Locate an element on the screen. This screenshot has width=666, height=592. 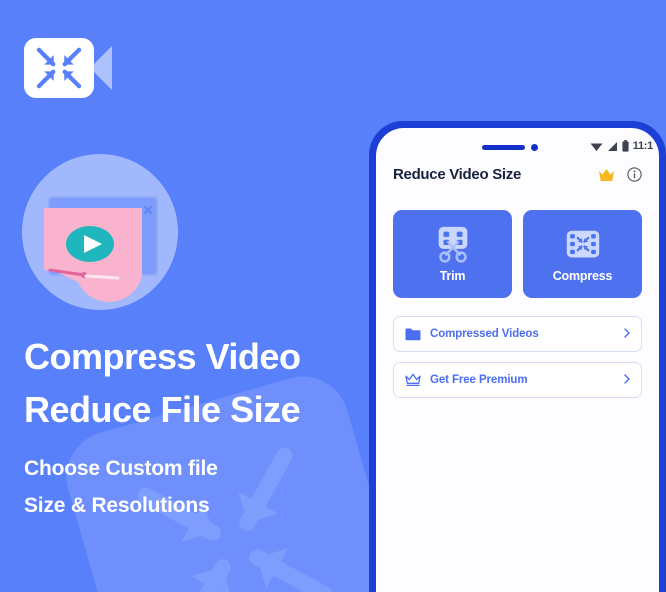
page-subtitle: Choose Custom file Size & Resolutions is located at coordinates (189, 487).